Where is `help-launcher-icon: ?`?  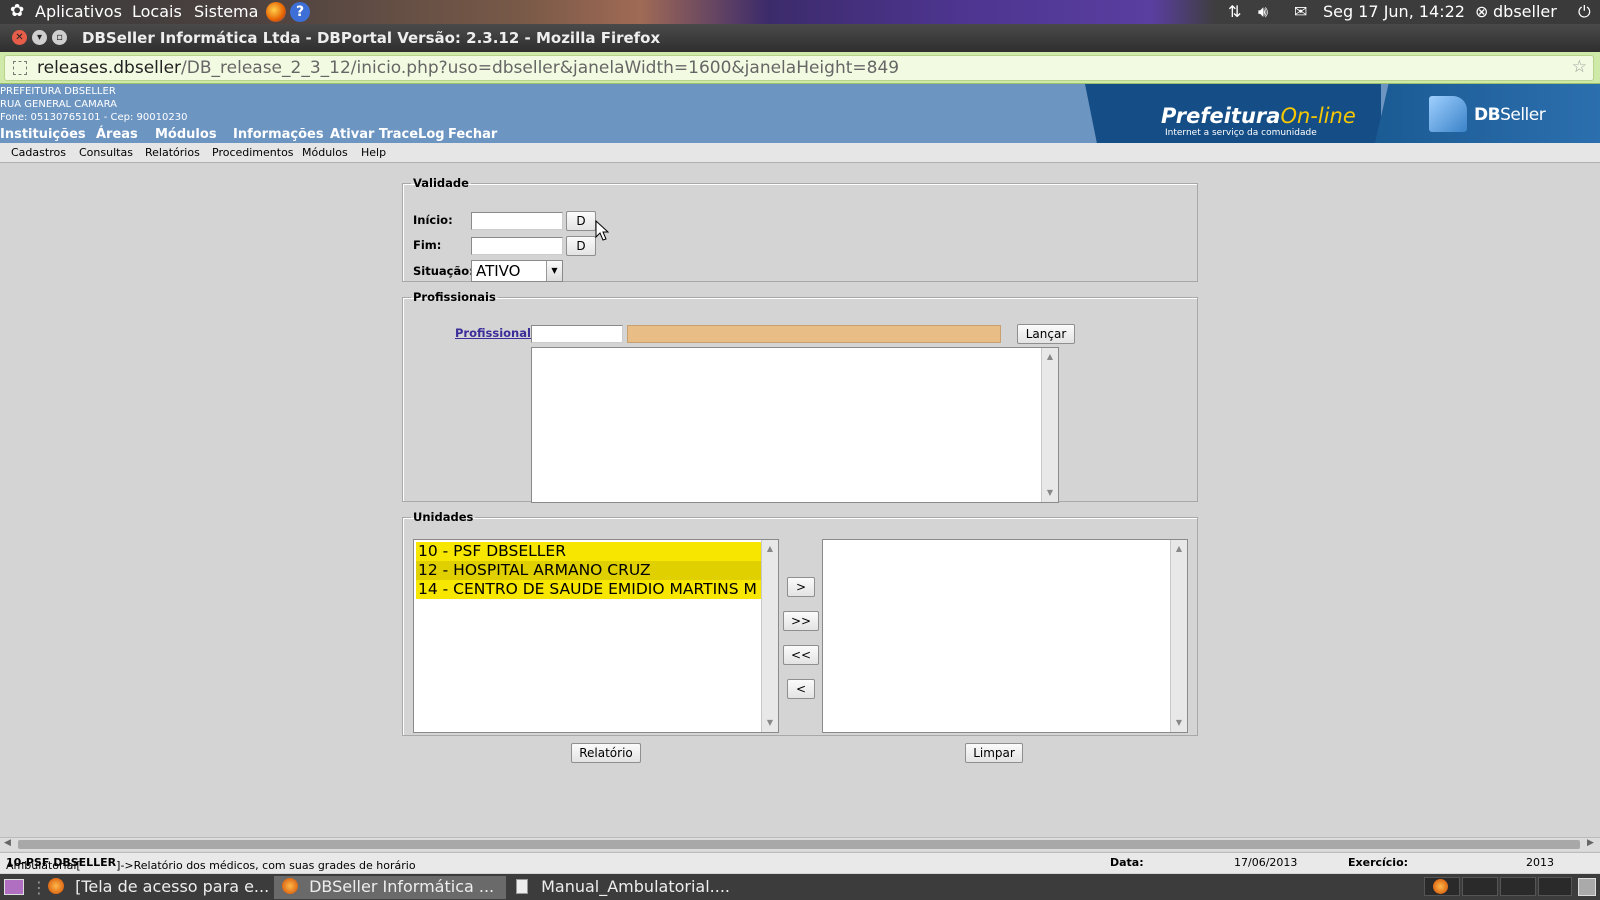
help-launcher-icon: ? is located at coordinates (300, 12).